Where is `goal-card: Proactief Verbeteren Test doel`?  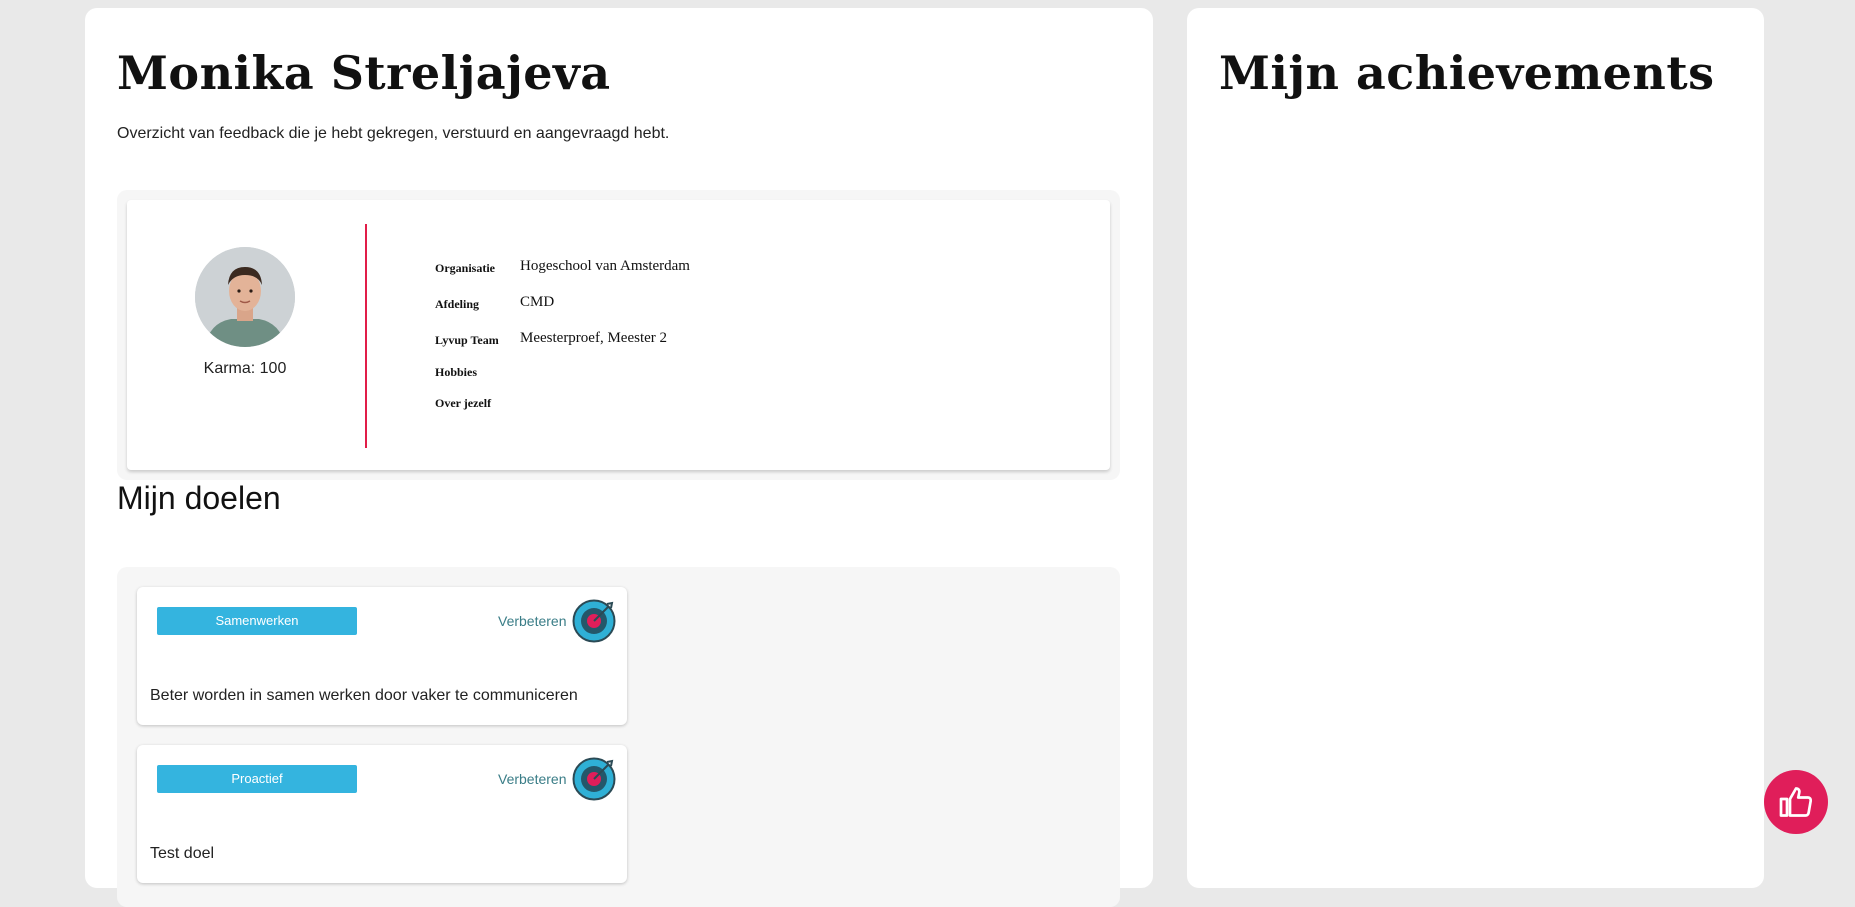 goal-card: Proactief Verbeteren Test doel is located at coordinates (382, 814).